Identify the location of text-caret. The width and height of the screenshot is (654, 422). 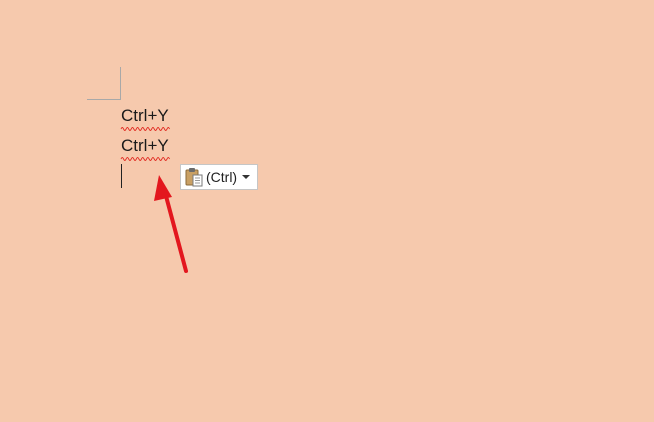
(121, 176).